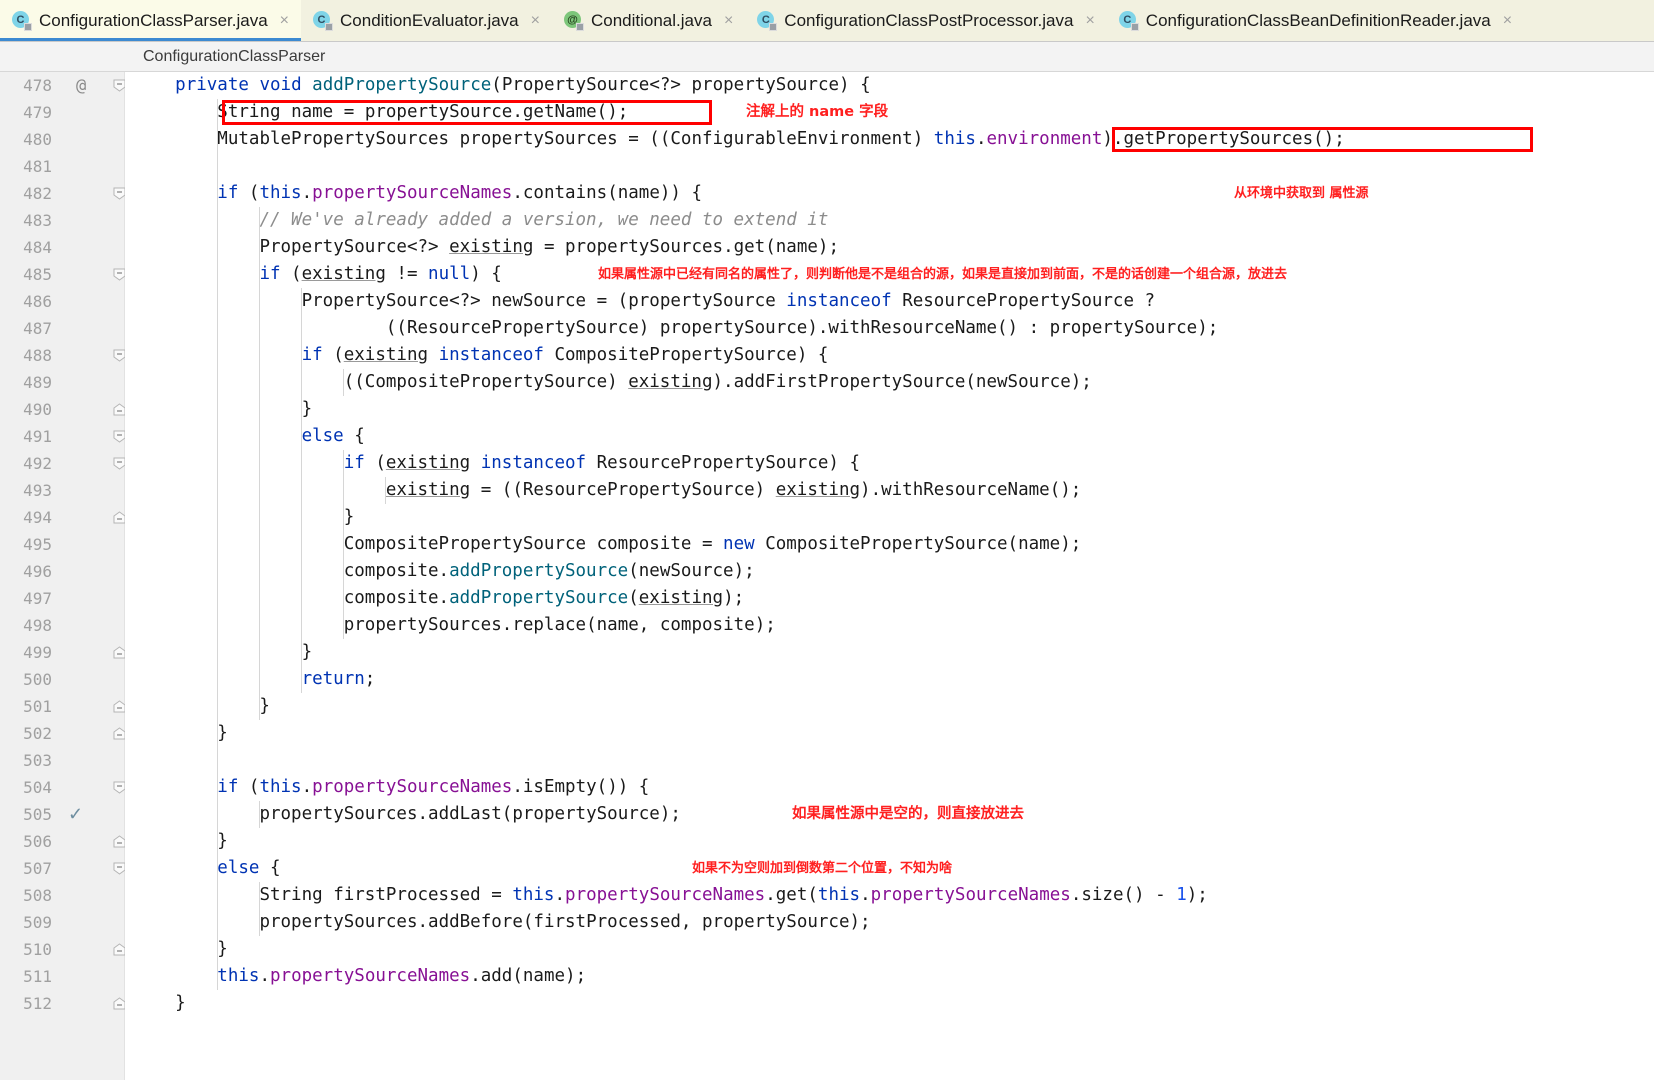 The width and height of the screenshot is (1654, 1080). What do you see at coordinates (63, 463) in the screenshot?
I see `gutter-row: 492` at bounding box center [63, 463].